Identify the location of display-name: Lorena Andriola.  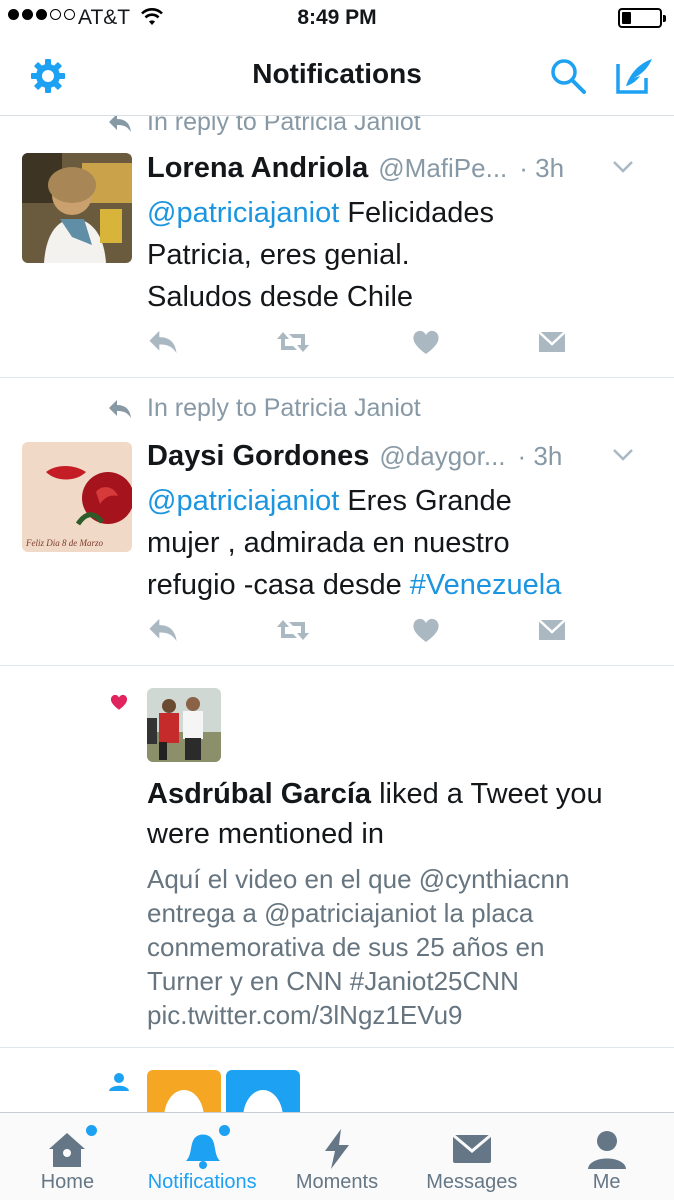
(257, 168).